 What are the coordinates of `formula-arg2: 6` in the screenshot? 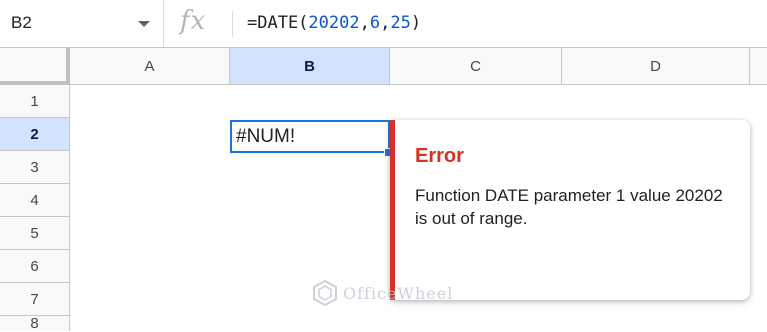 It's located at (375, 23).